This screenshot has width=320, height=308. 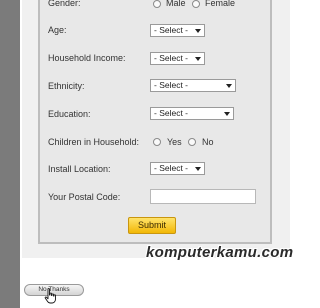 I want to click on gender-female-radio, so click(x=196, y=4).